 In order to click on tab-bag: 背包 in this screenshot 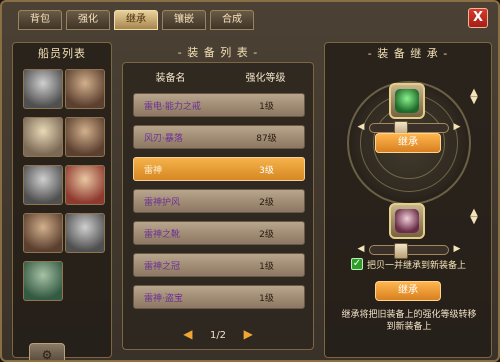, I will do `click(40, 20)`.